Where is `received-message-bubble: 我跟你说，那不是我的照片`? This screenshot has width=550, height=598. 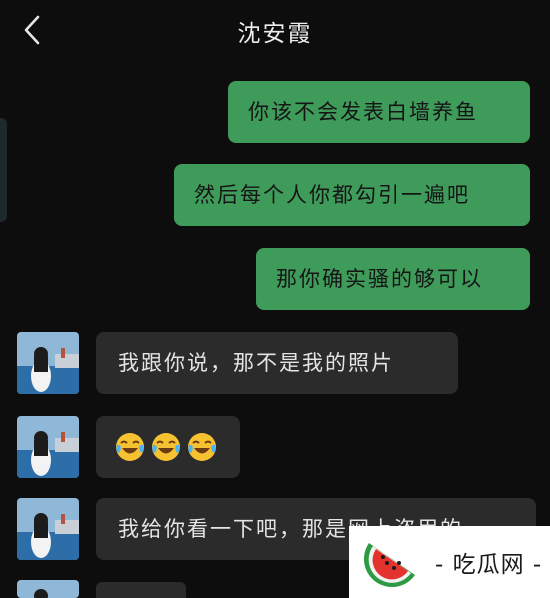 received-message-bubble: 我跟你说，那不是我的照片 is located at coordinates (277, 363).